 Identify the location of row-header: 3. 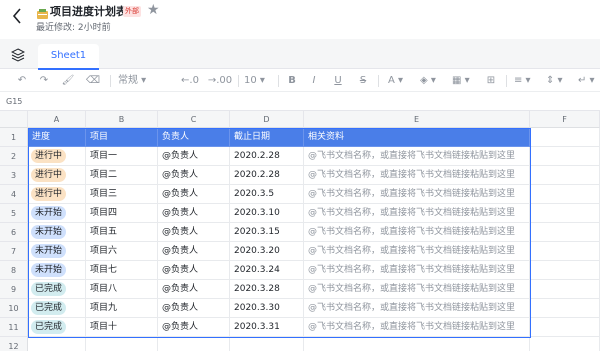
(14, 175).